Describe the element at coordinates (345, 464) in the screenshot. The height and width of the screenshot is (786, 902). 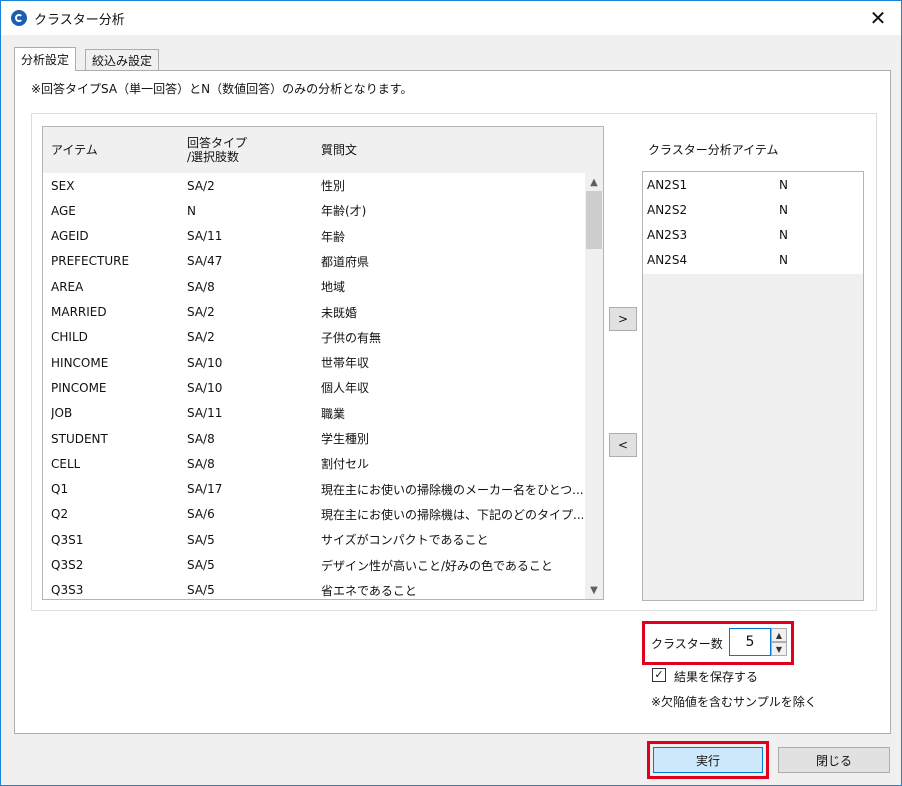
I see `question-cell: 割付セル` at that location.